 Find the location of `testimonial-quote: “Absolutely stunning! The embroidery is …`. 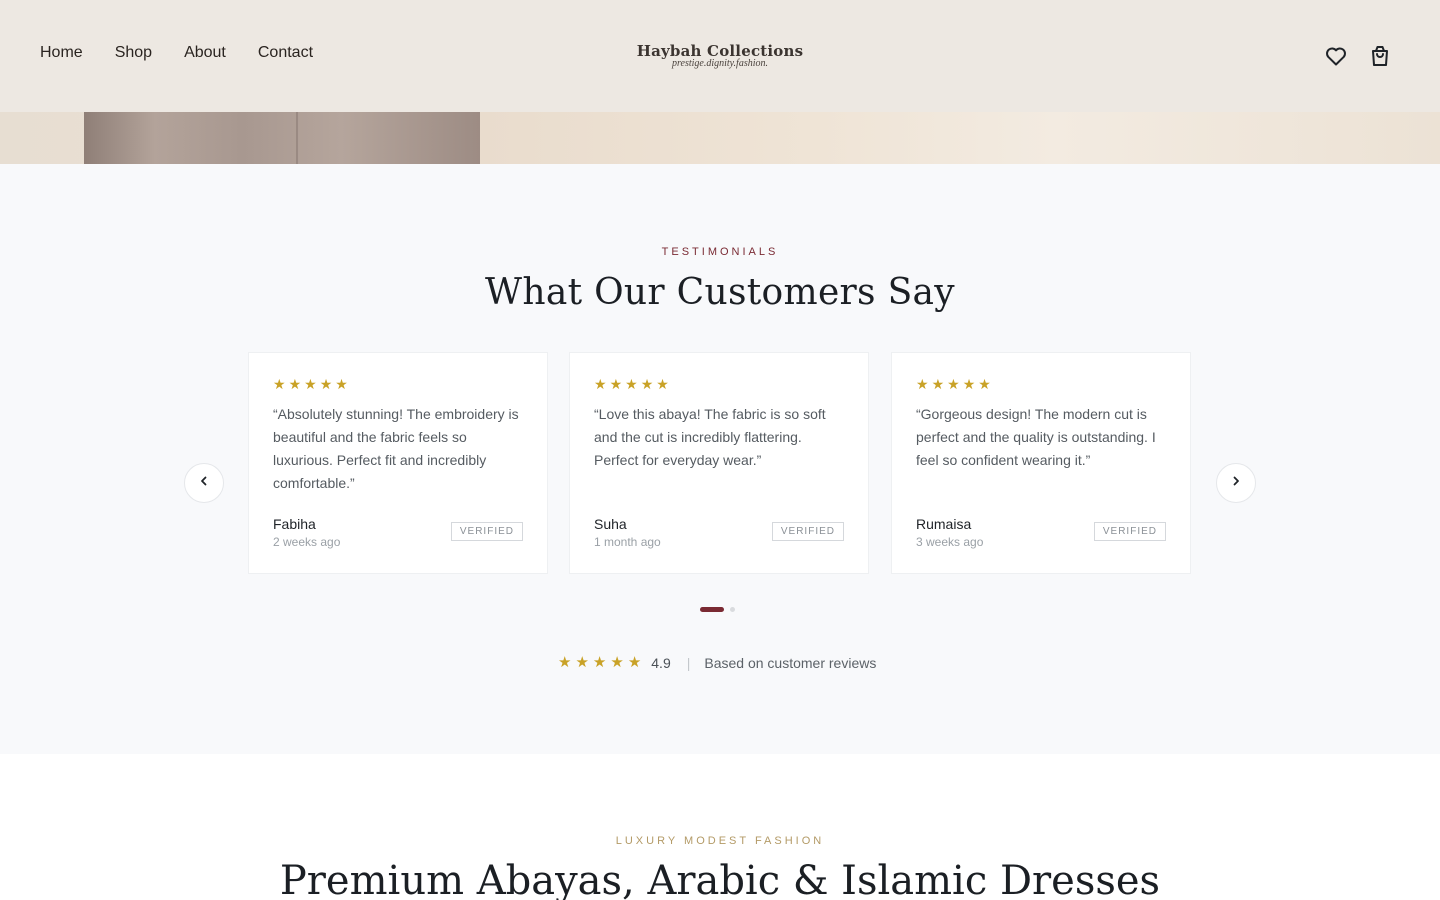

testimonial-quote: “Absolutely stunning! The embroidery is … is located at coordinates (396, 448).